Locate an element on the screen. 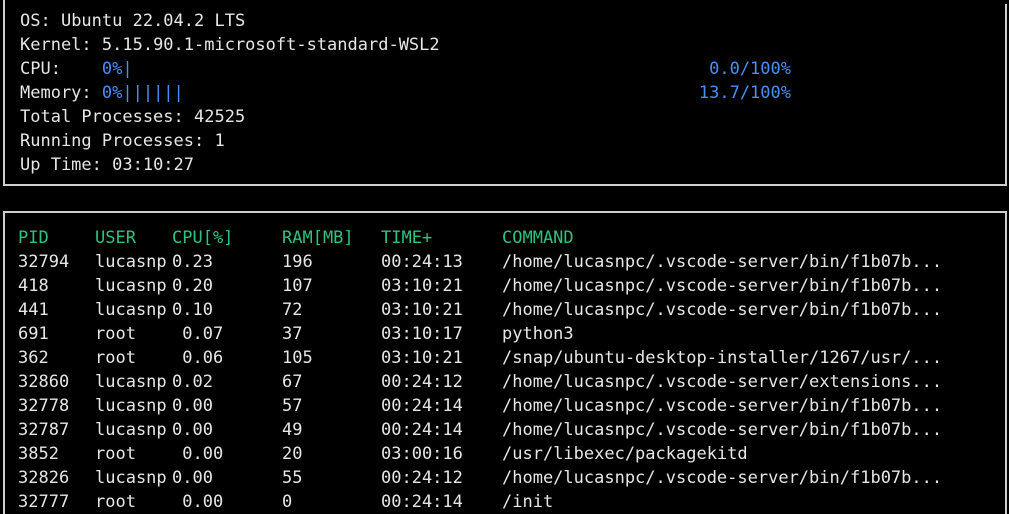 This screenshot has height=514, width=1009. process-cpu: 0.20 is located at coordinates (192, 286).